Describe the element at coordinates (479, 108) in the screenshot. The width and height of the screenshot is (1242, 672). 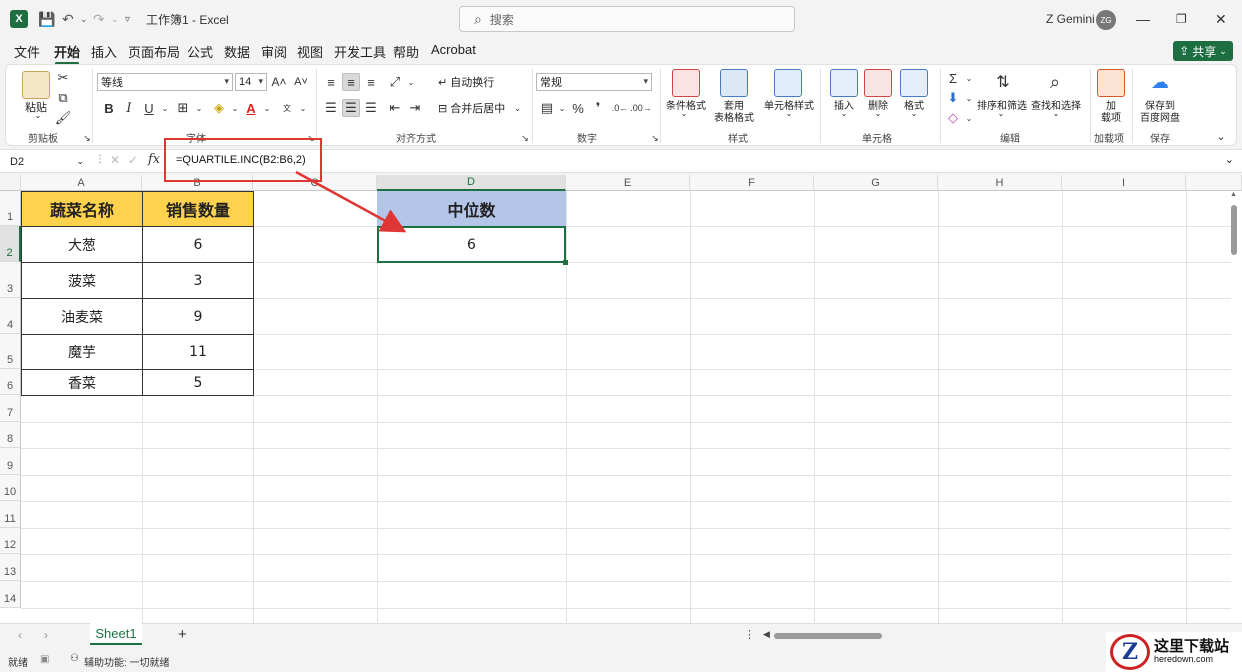
I see `merge-center-button: ⊟ 合并后居中 ⌄` at that location.